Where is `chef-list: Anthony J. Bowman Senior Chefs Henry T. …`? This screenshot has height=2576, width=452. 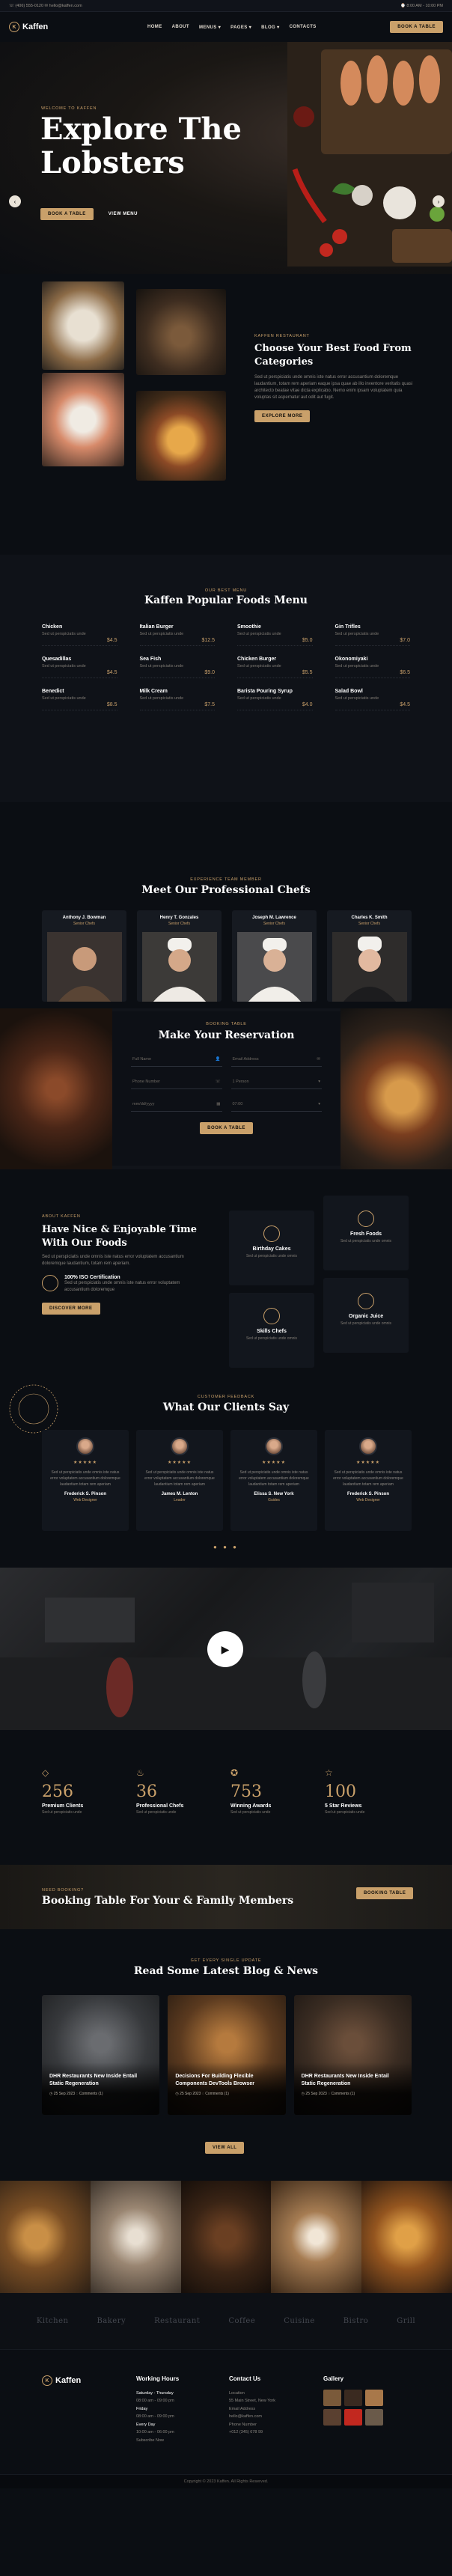
chef-list: Anthony J. Bowman Senior Chefs Henry T. … is located at coordinates (227, 956).